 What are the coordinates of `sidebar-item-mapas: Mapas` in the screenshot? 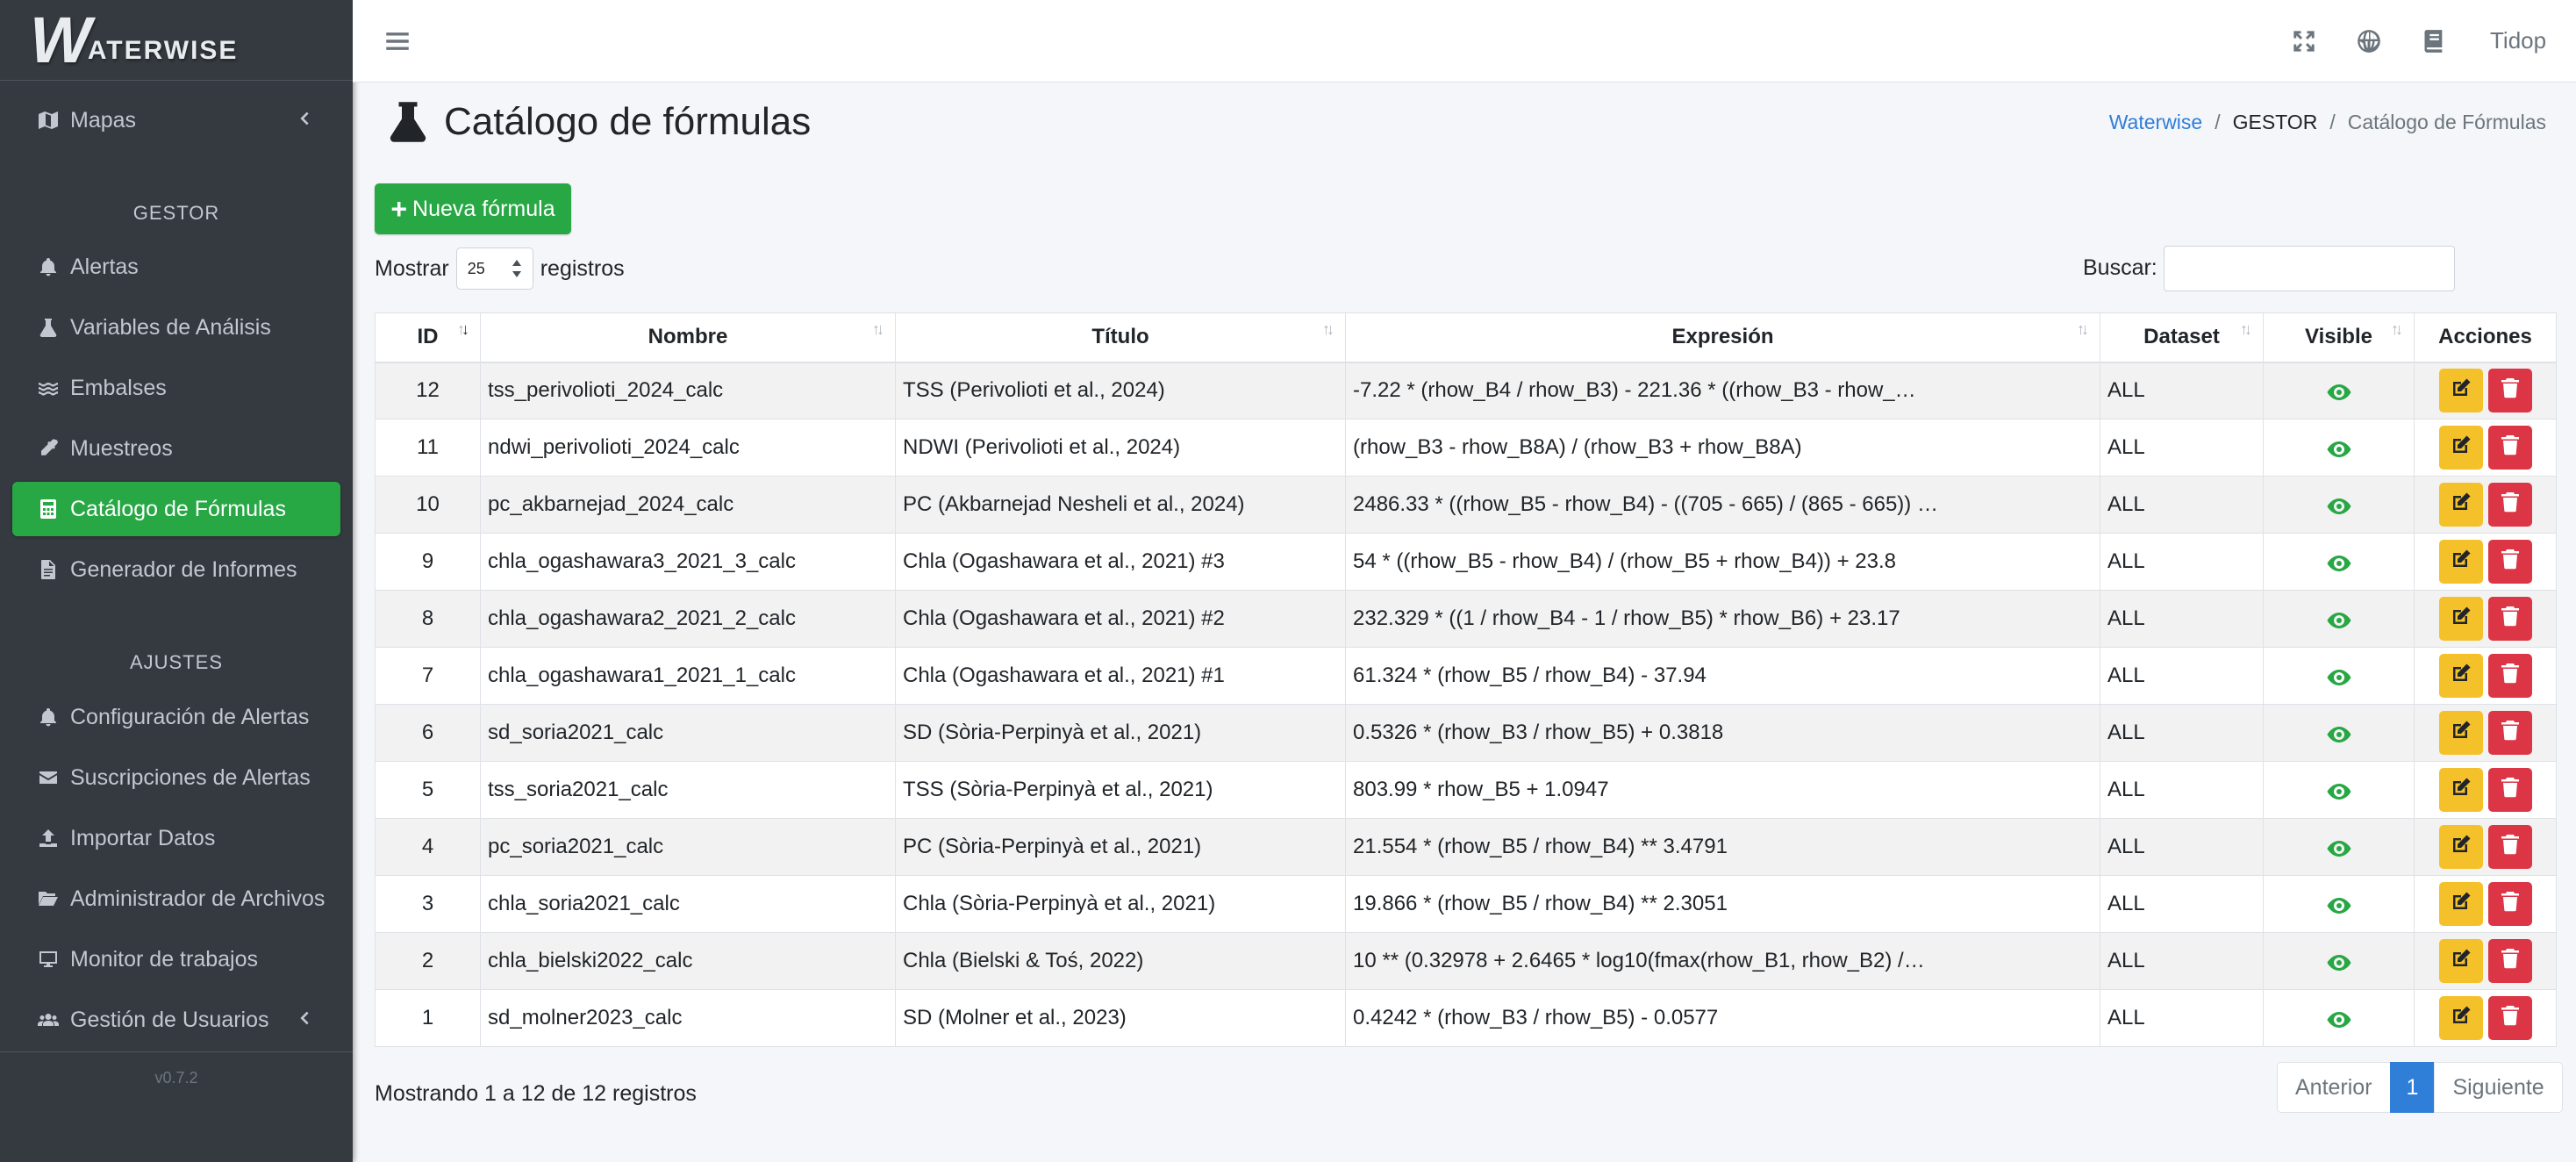 It's located at (176, 120).